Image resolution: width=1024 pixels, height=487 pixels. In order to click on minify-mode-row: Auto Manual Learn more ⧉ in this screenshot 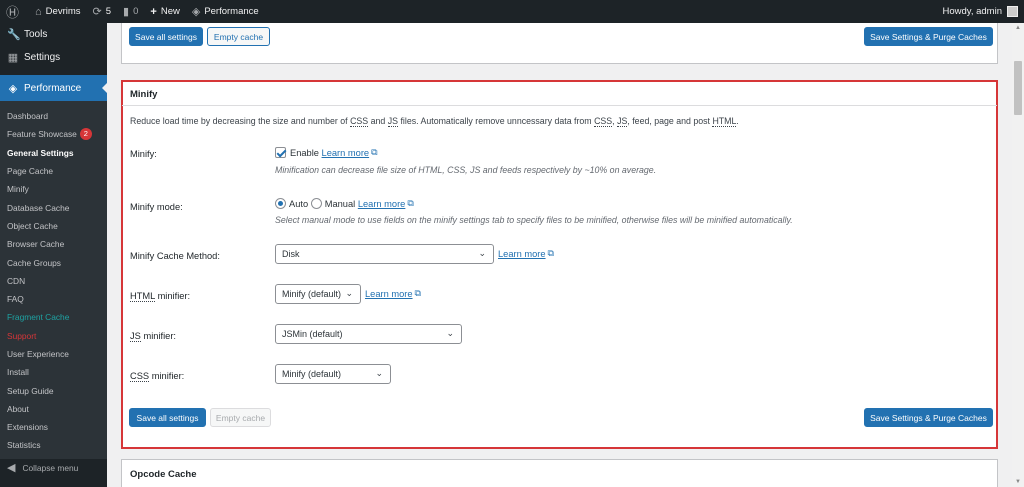, I will do `click(344, 203)`.